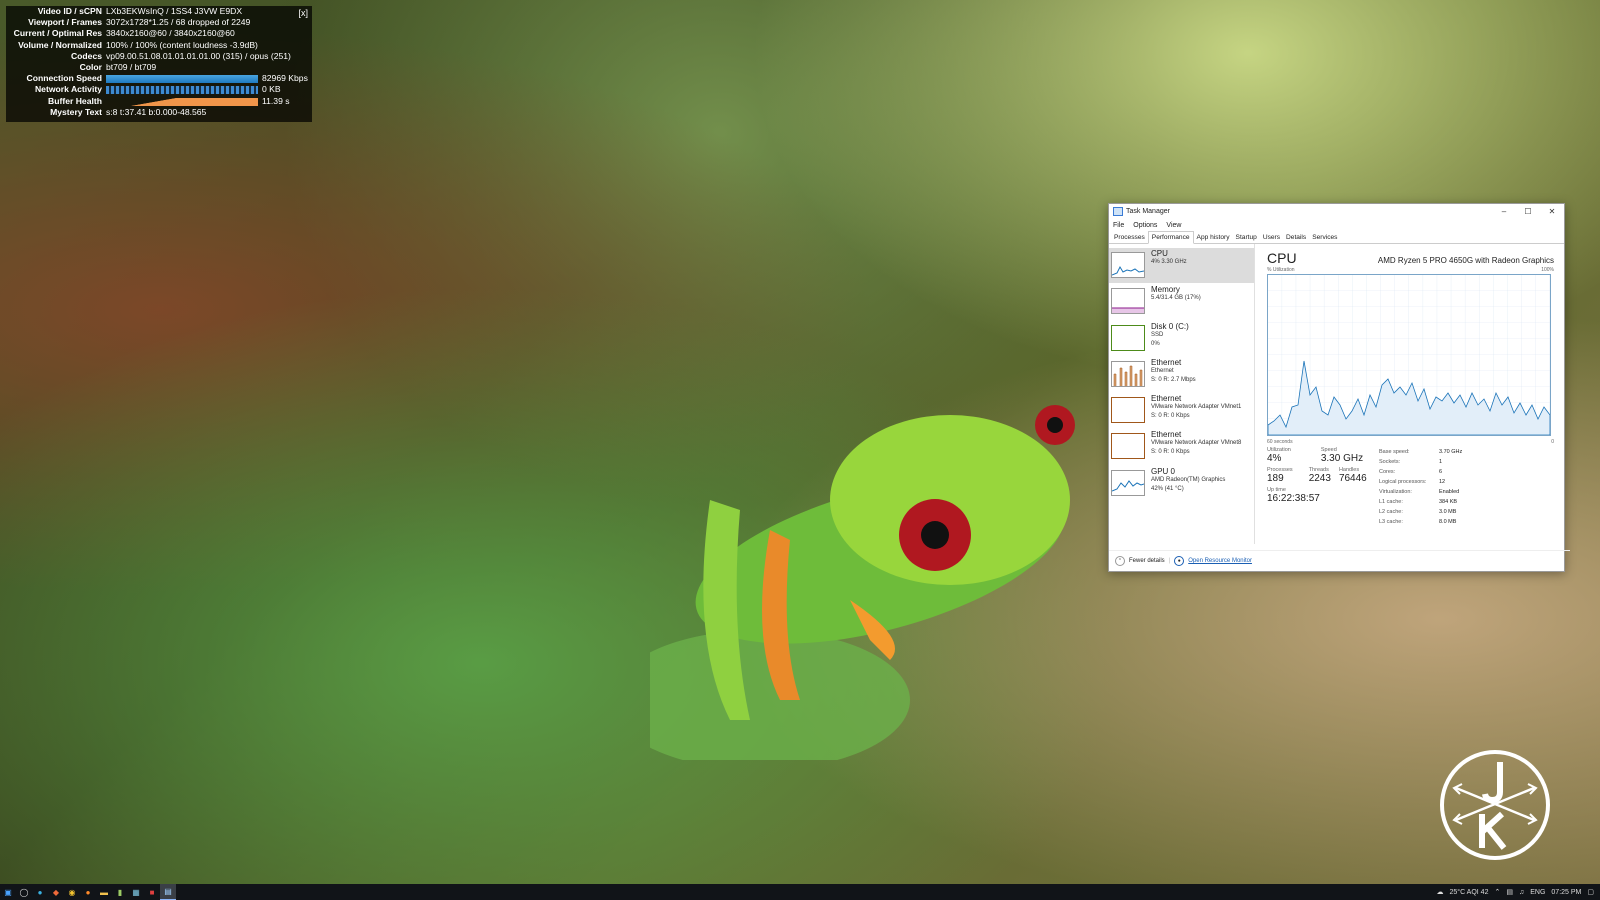 Image resolution: width=1600 pixels, height=900 pixels. Describe the element at coordinates (86, 55) in the screenshot. I see `stats-label: Codecs` at that location.